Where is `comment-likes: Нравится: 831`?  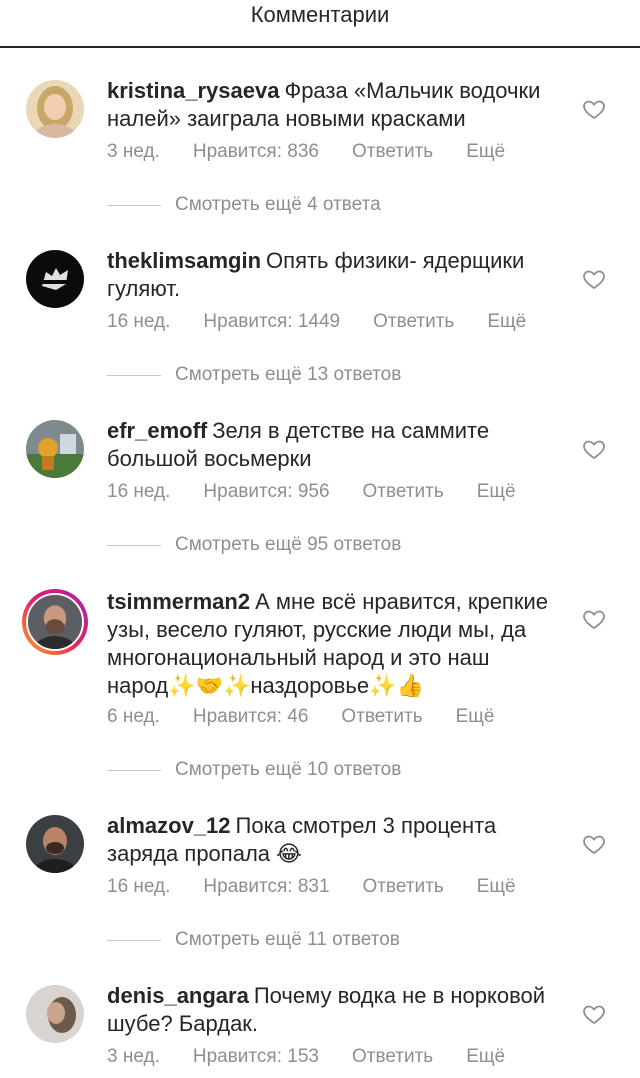
comment-likes: Нравится: 831 is located at coordinates (266, 887).